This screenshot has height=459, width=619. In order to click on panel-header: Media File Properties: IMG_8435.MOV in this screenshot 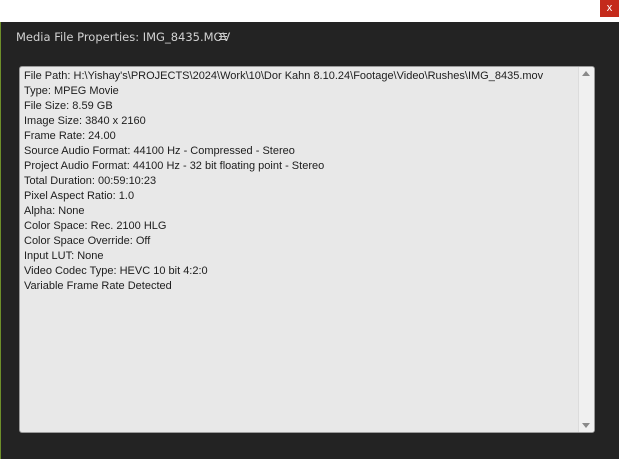, I will do `click(311, 38)`.